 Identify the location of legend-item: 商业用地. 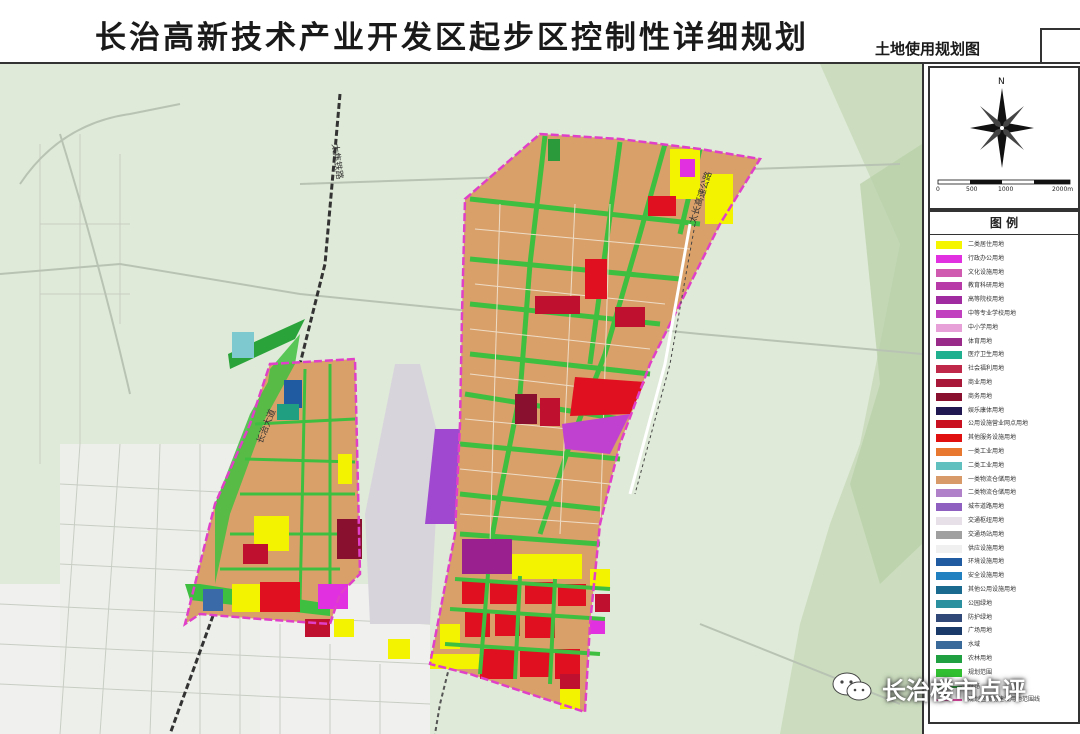
(1005, 382).